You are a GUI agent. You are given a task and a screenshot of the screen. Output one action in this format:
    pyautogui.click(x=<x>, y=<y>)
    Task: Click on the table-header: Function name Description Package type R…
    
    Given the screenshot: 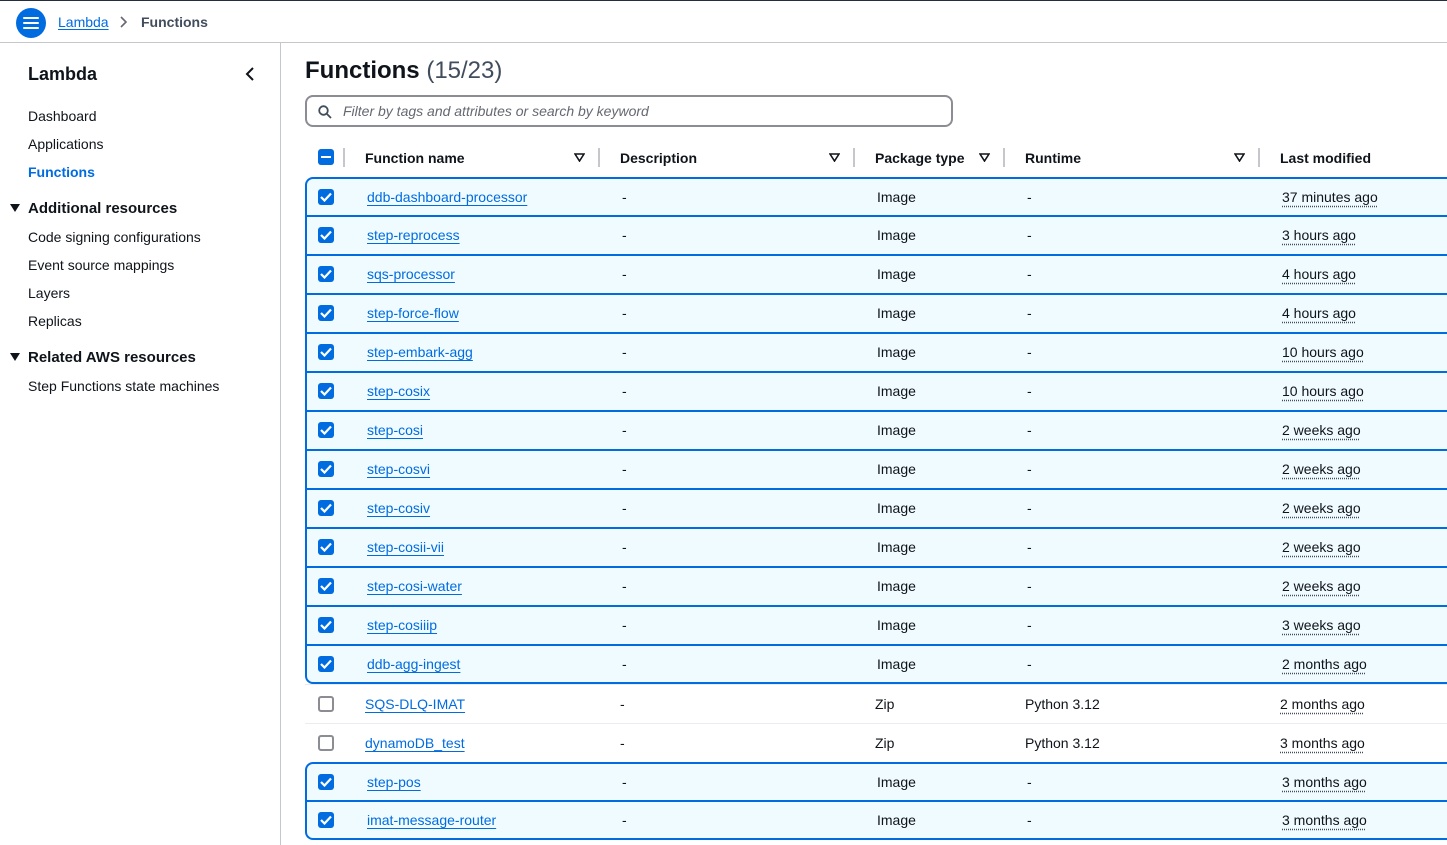 What is the action you would take?
    pyautogui.click(x=876, y=158)
    